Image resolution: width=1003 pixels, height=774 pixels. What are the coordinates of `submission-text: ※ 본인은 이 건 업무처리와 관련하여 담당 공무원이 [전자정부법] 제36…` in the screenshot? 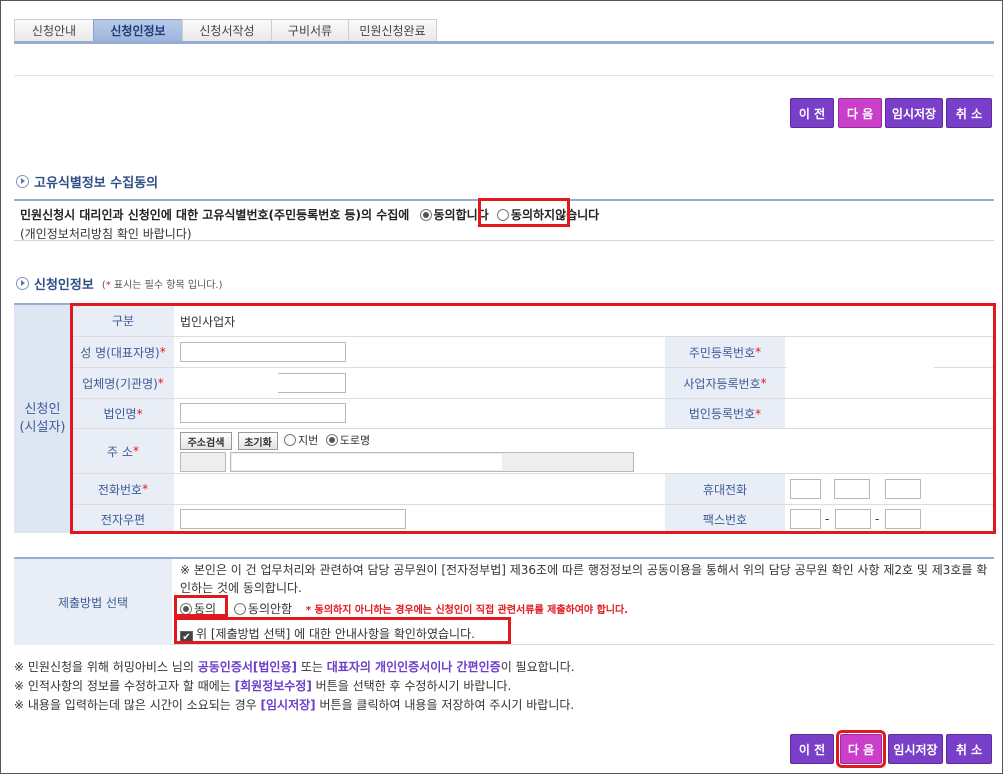 It's located at (584, 579).